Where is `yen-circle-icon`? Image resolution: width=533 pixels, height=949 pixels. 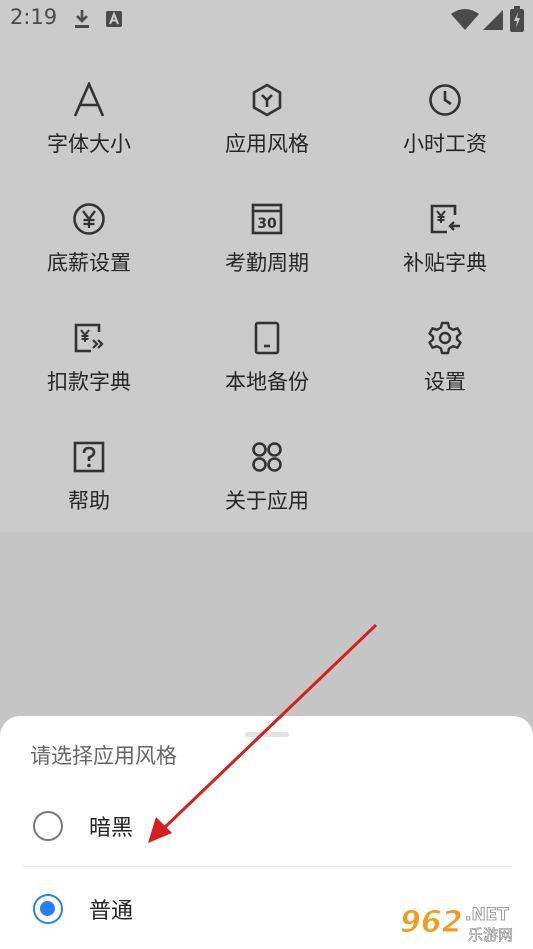
yen-circle-icon is located at coordinates (89, 219).